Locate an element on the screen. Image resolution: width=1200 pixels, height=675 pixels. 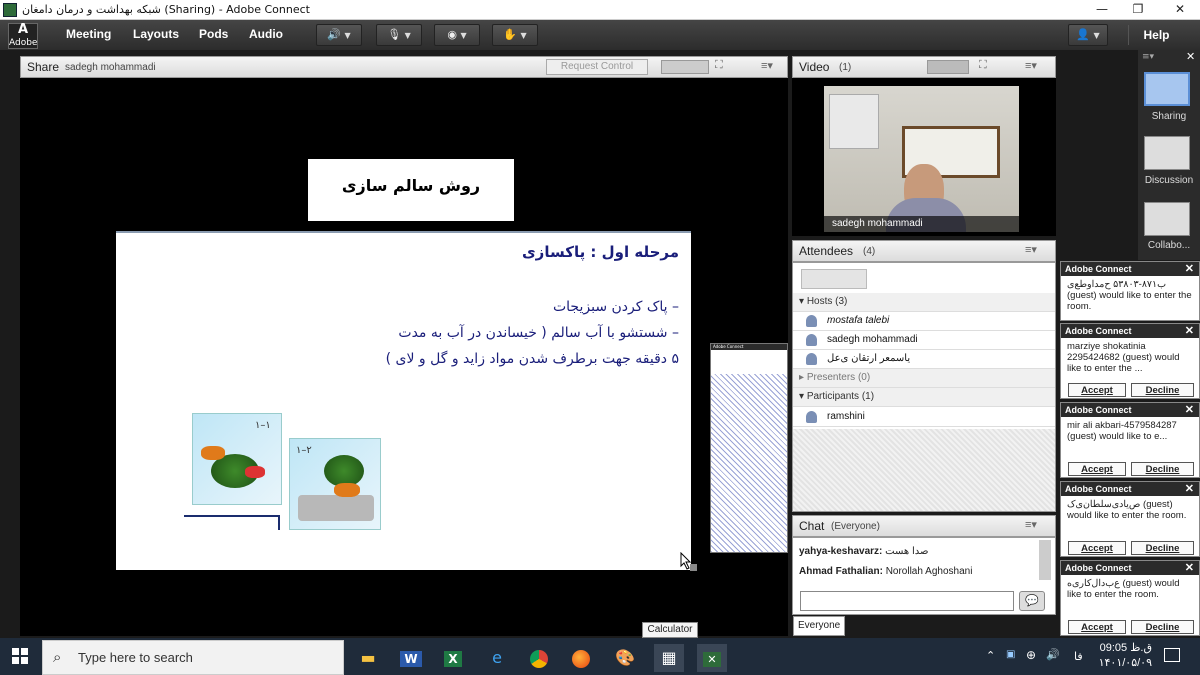
chat-input is located at coordinates (907, 601).